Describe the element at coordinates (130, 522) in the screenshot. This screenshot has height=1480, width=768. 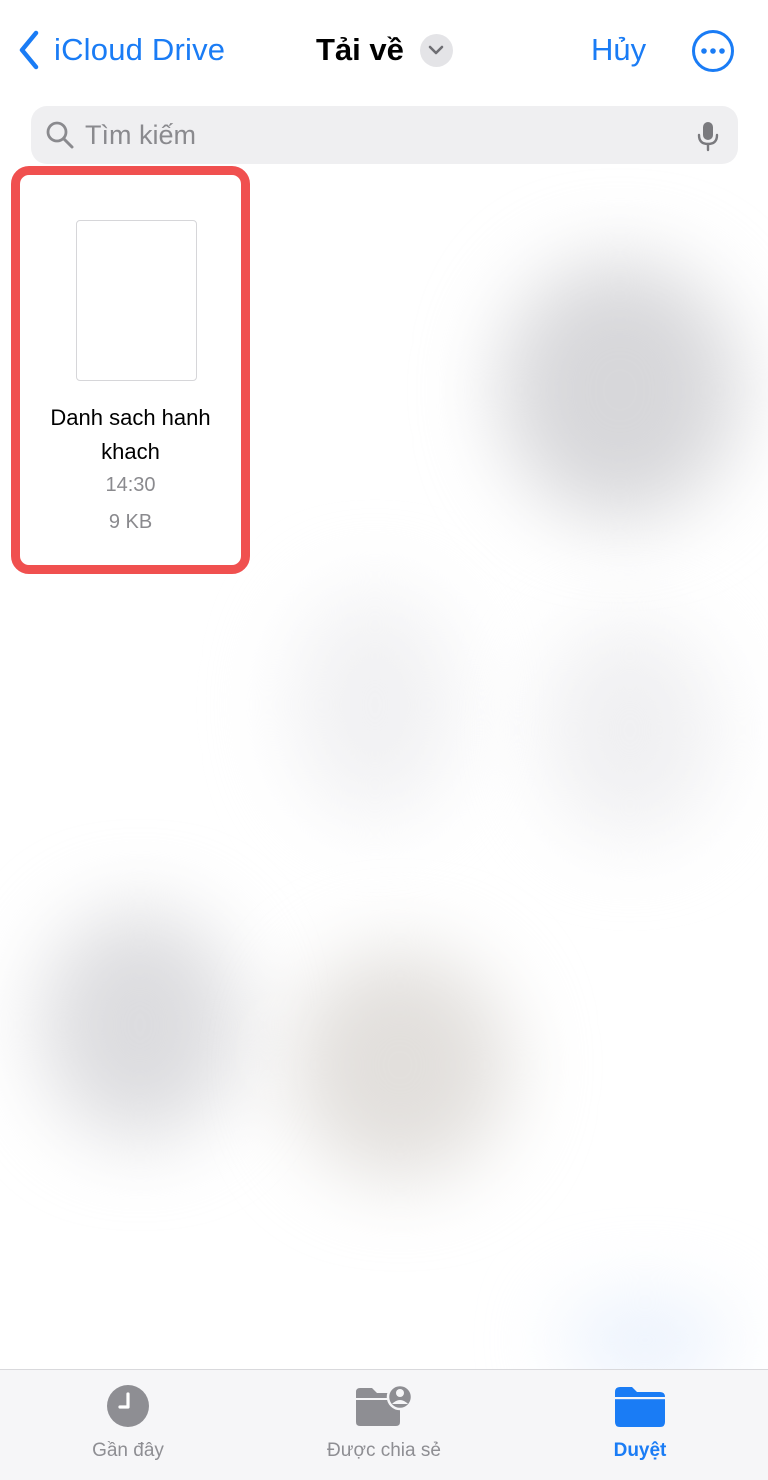
I see `file-size: 9 KB` at that location.